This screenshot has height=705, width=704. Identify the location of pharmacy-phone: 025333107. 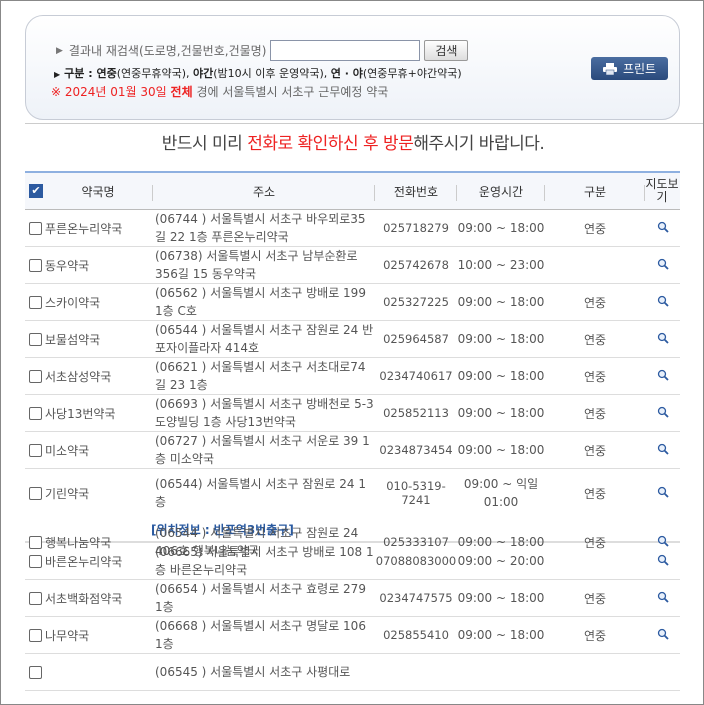
(416, 542).